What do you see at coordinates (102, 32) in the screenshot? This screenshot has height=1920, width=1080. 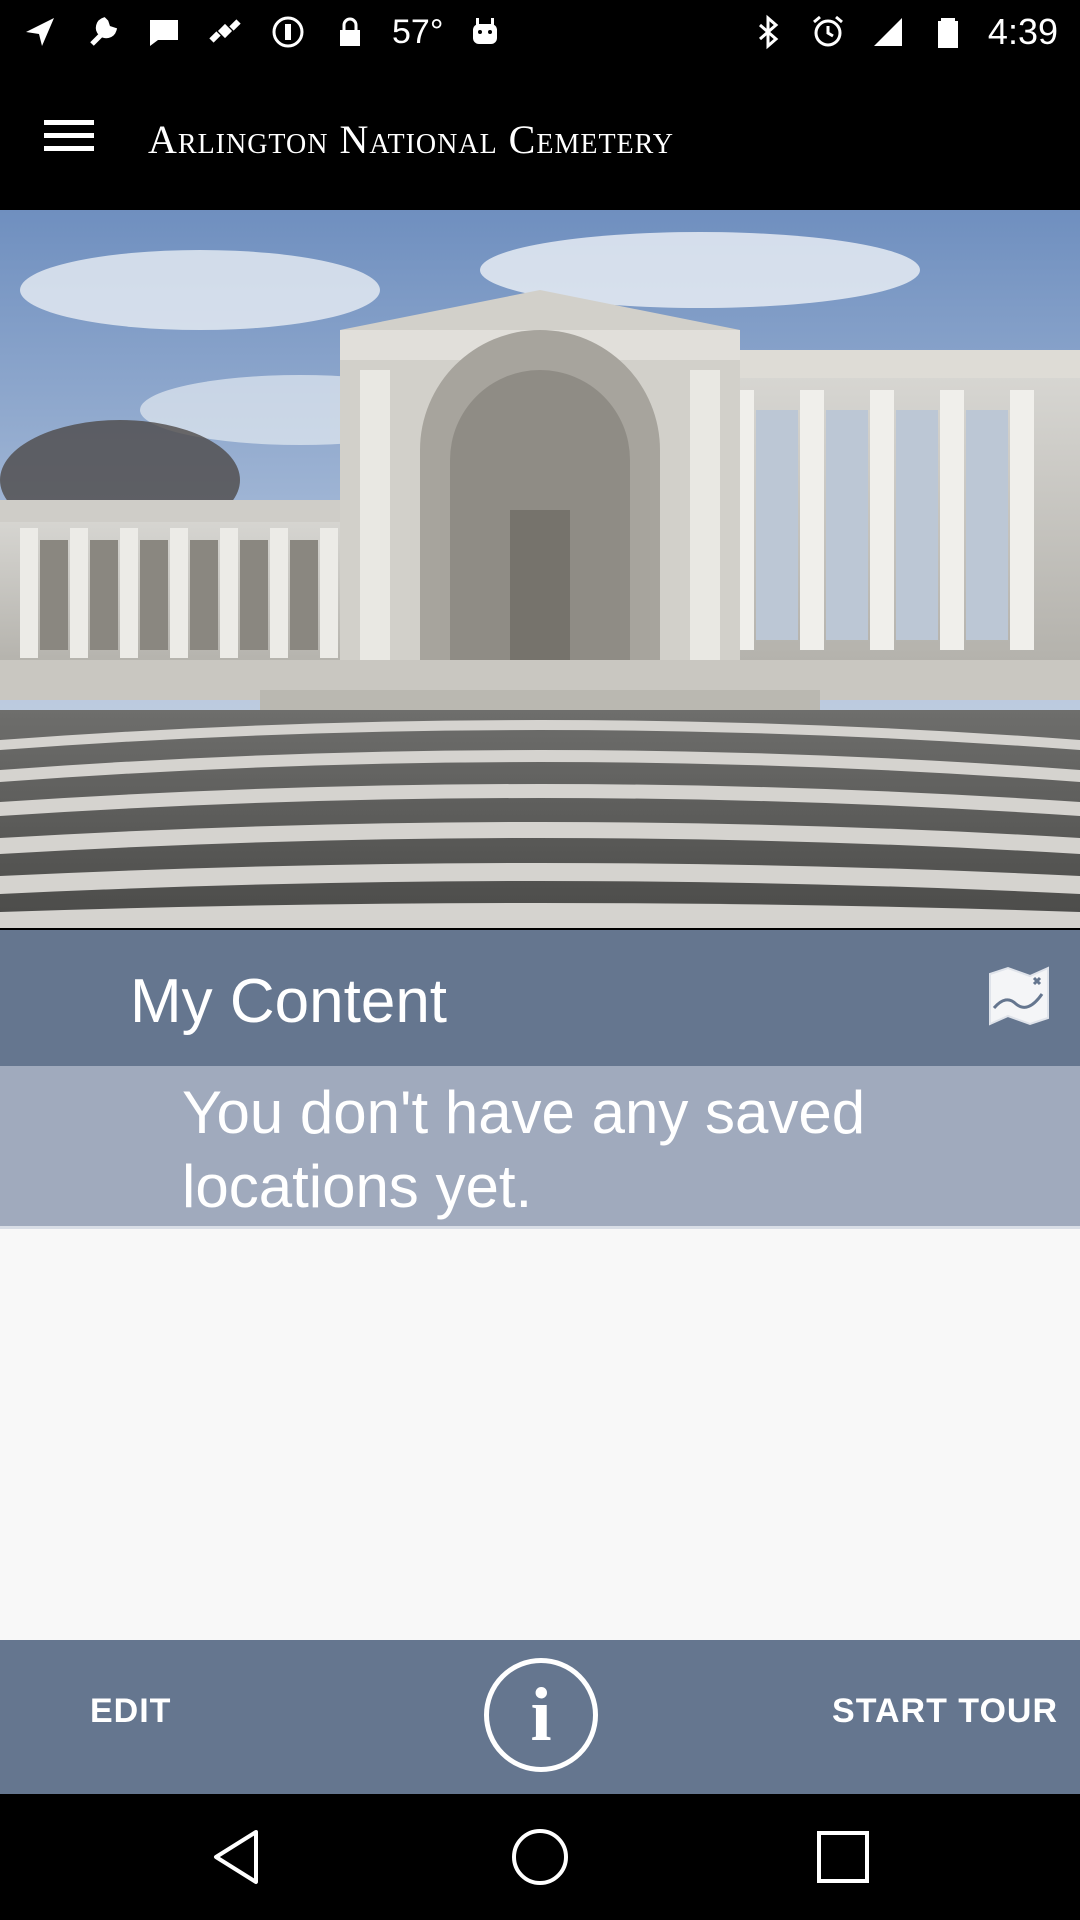 I see `wrench-icon` at bounding box center [102, 32].